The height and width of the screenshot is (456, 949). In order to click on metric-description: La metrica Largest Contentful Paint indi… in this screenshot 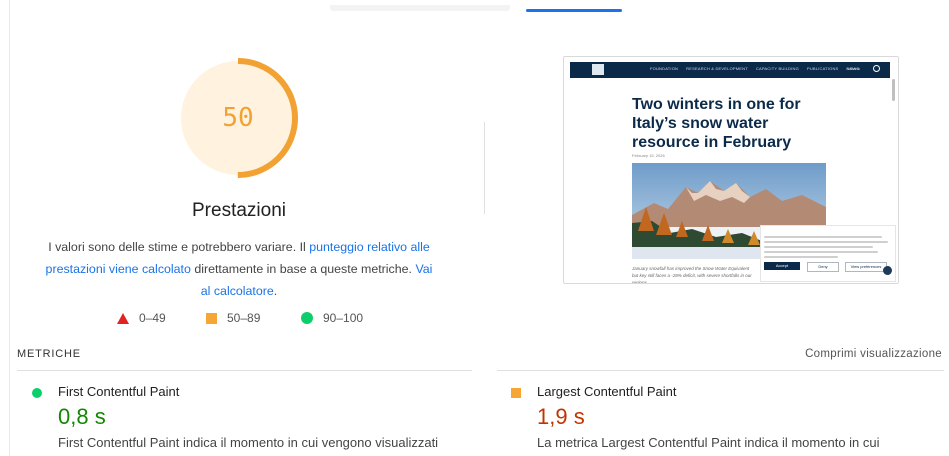, I will do `click(708, 442)`.